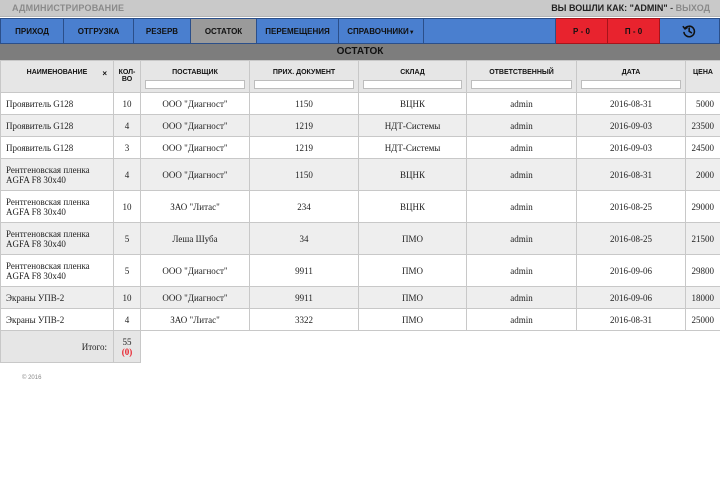 This screenshot has height=480, width=720. Describe the element at coordinates (224, 31) in the screenshot. I see `nav-item-ostatok: ОСТАТОК` at that location.